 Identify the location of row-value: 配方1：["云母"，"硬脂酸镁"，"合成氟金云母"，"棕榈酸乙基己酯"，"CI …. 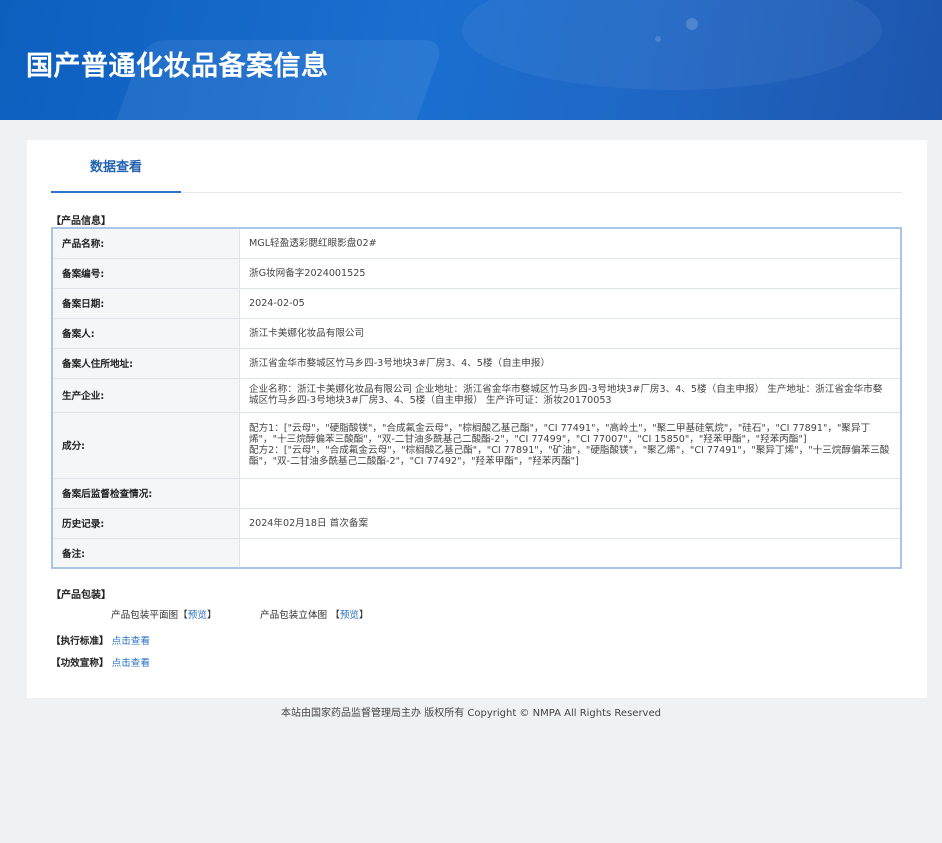
(570, 445).